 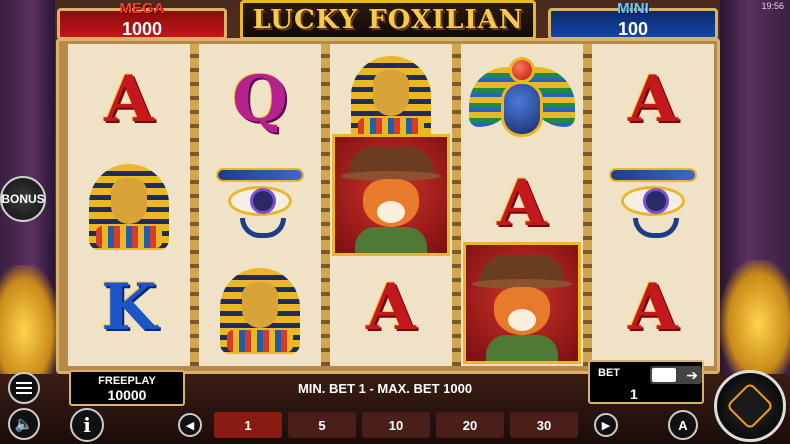 What do you see at coordinates (190, 425) in the screenshot?
I see `chevron-left-icon: ◀` at bounding box center [190, 425].